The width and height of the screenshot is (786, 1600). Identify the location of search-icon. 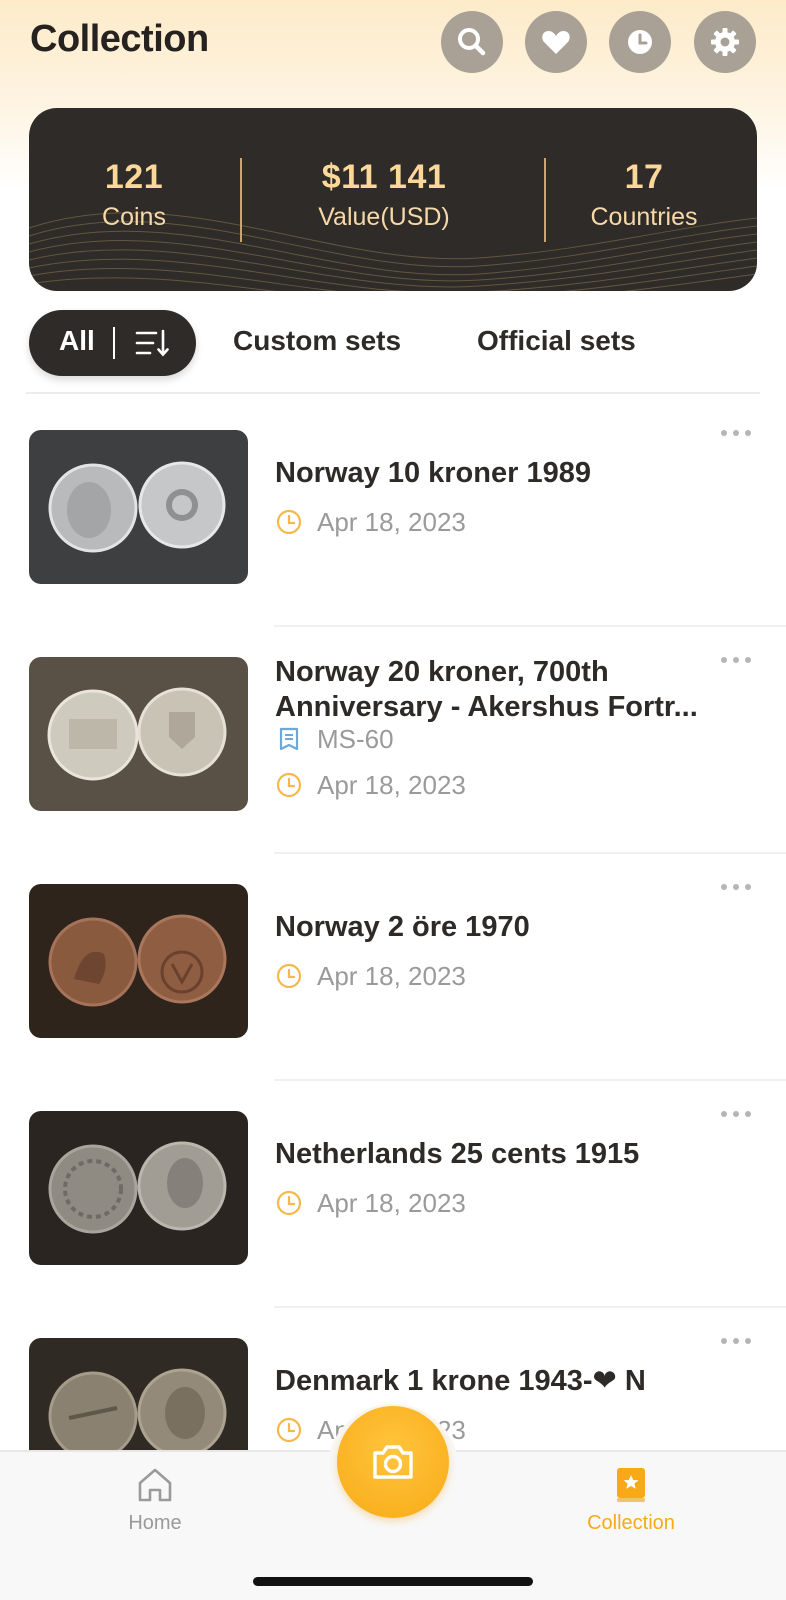
(472, 42).